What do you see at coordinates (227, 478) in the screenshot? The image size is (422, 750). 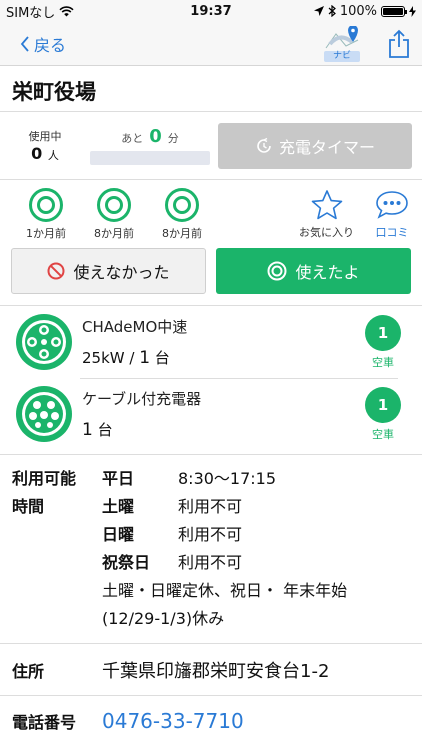 I see `hours-time: 8:30〜17:15` at bounding box center [227, 478].